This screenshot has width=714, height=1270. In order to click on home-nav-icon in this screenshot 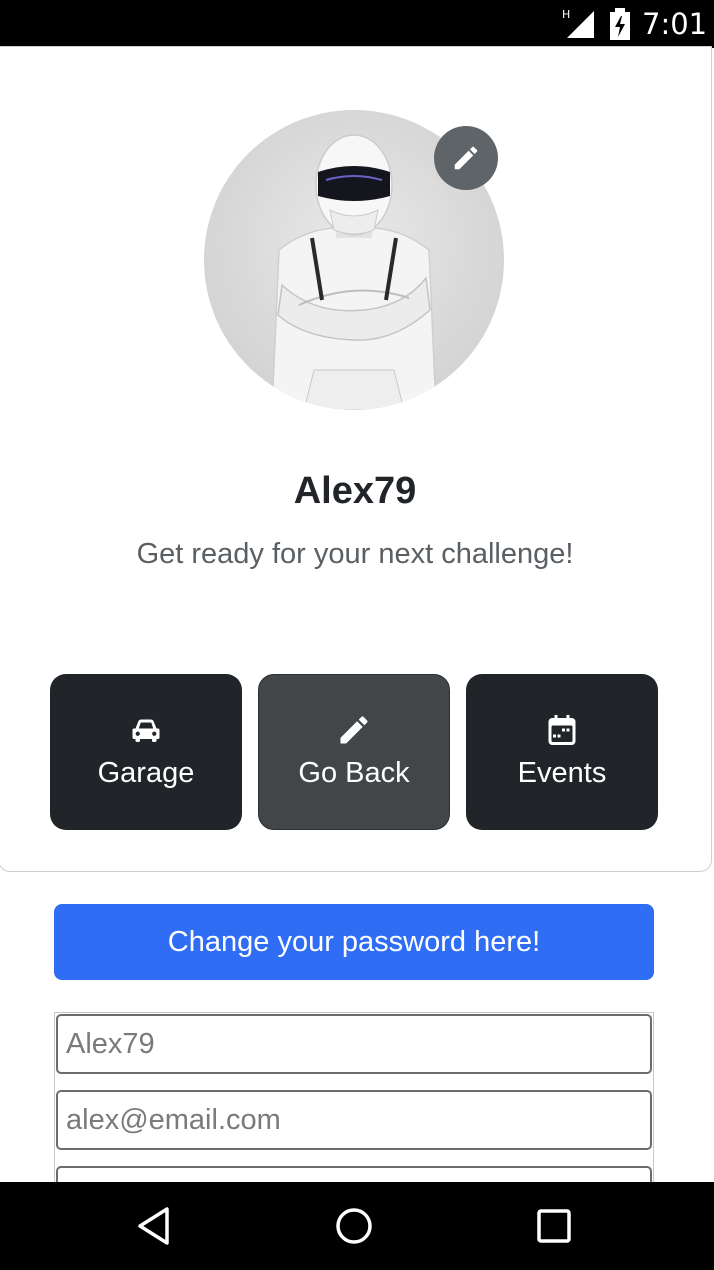, I will do `click(354, 1226)`.